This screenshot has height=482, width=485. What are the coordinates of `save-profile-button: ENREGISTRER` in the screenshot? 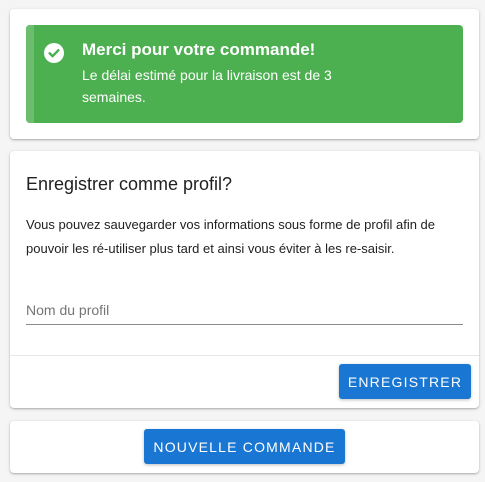 It's located at (405, 381).